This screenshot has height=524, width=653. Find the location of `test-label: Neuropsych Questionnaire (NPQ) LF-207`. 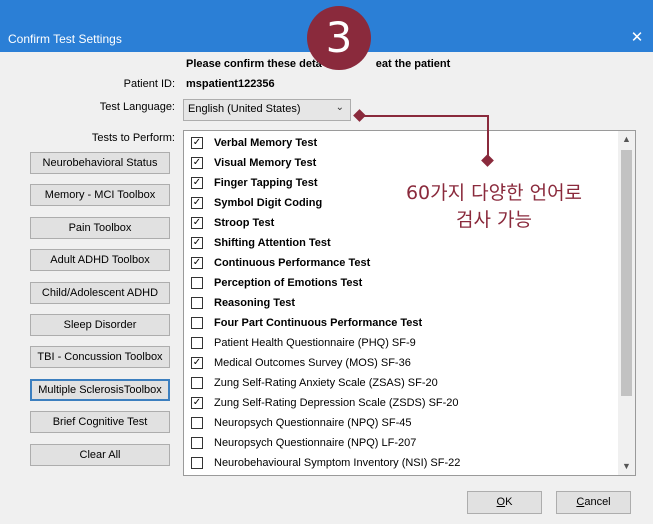

test-label: Neuropsych Questionnaire (NPQ) LF-207 is located at coordinates (315, 443).